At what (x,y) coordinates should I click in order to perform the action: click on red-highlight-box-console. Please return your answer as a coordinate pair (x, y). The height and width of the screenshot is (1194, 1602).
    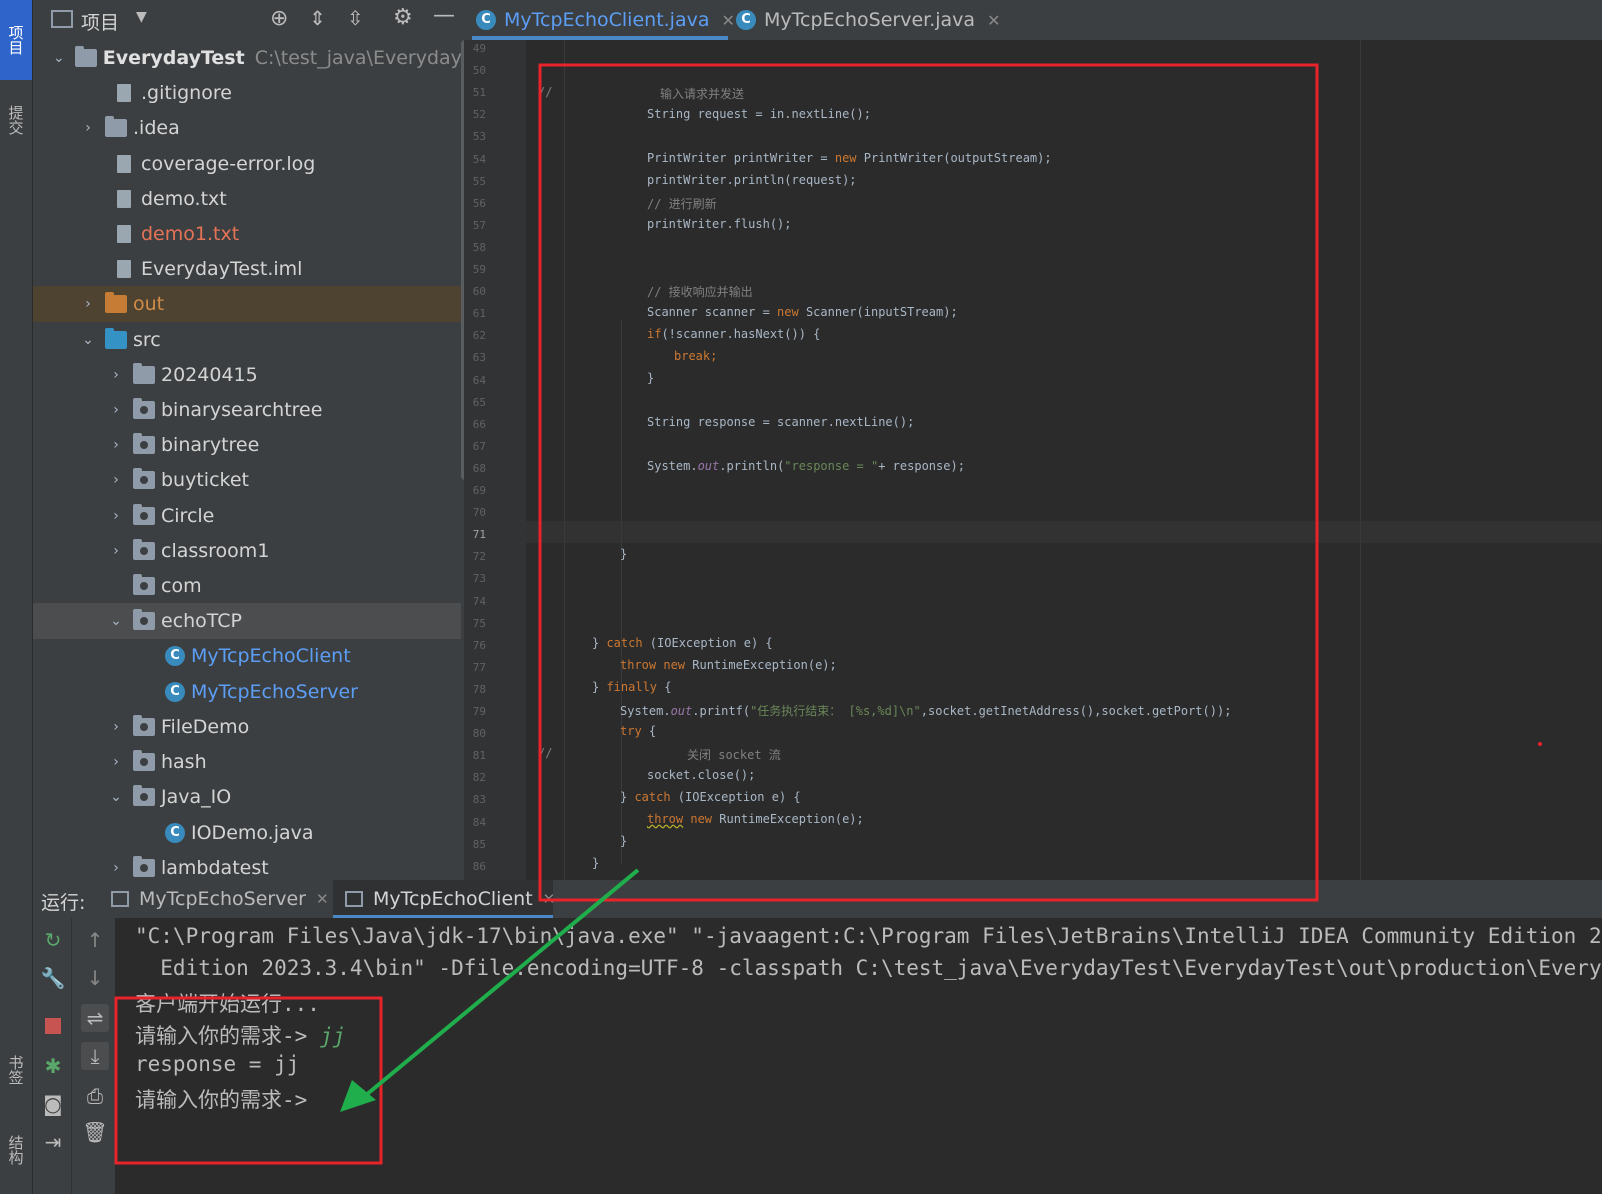
    Looking at the image, I should click on (248, 1080).